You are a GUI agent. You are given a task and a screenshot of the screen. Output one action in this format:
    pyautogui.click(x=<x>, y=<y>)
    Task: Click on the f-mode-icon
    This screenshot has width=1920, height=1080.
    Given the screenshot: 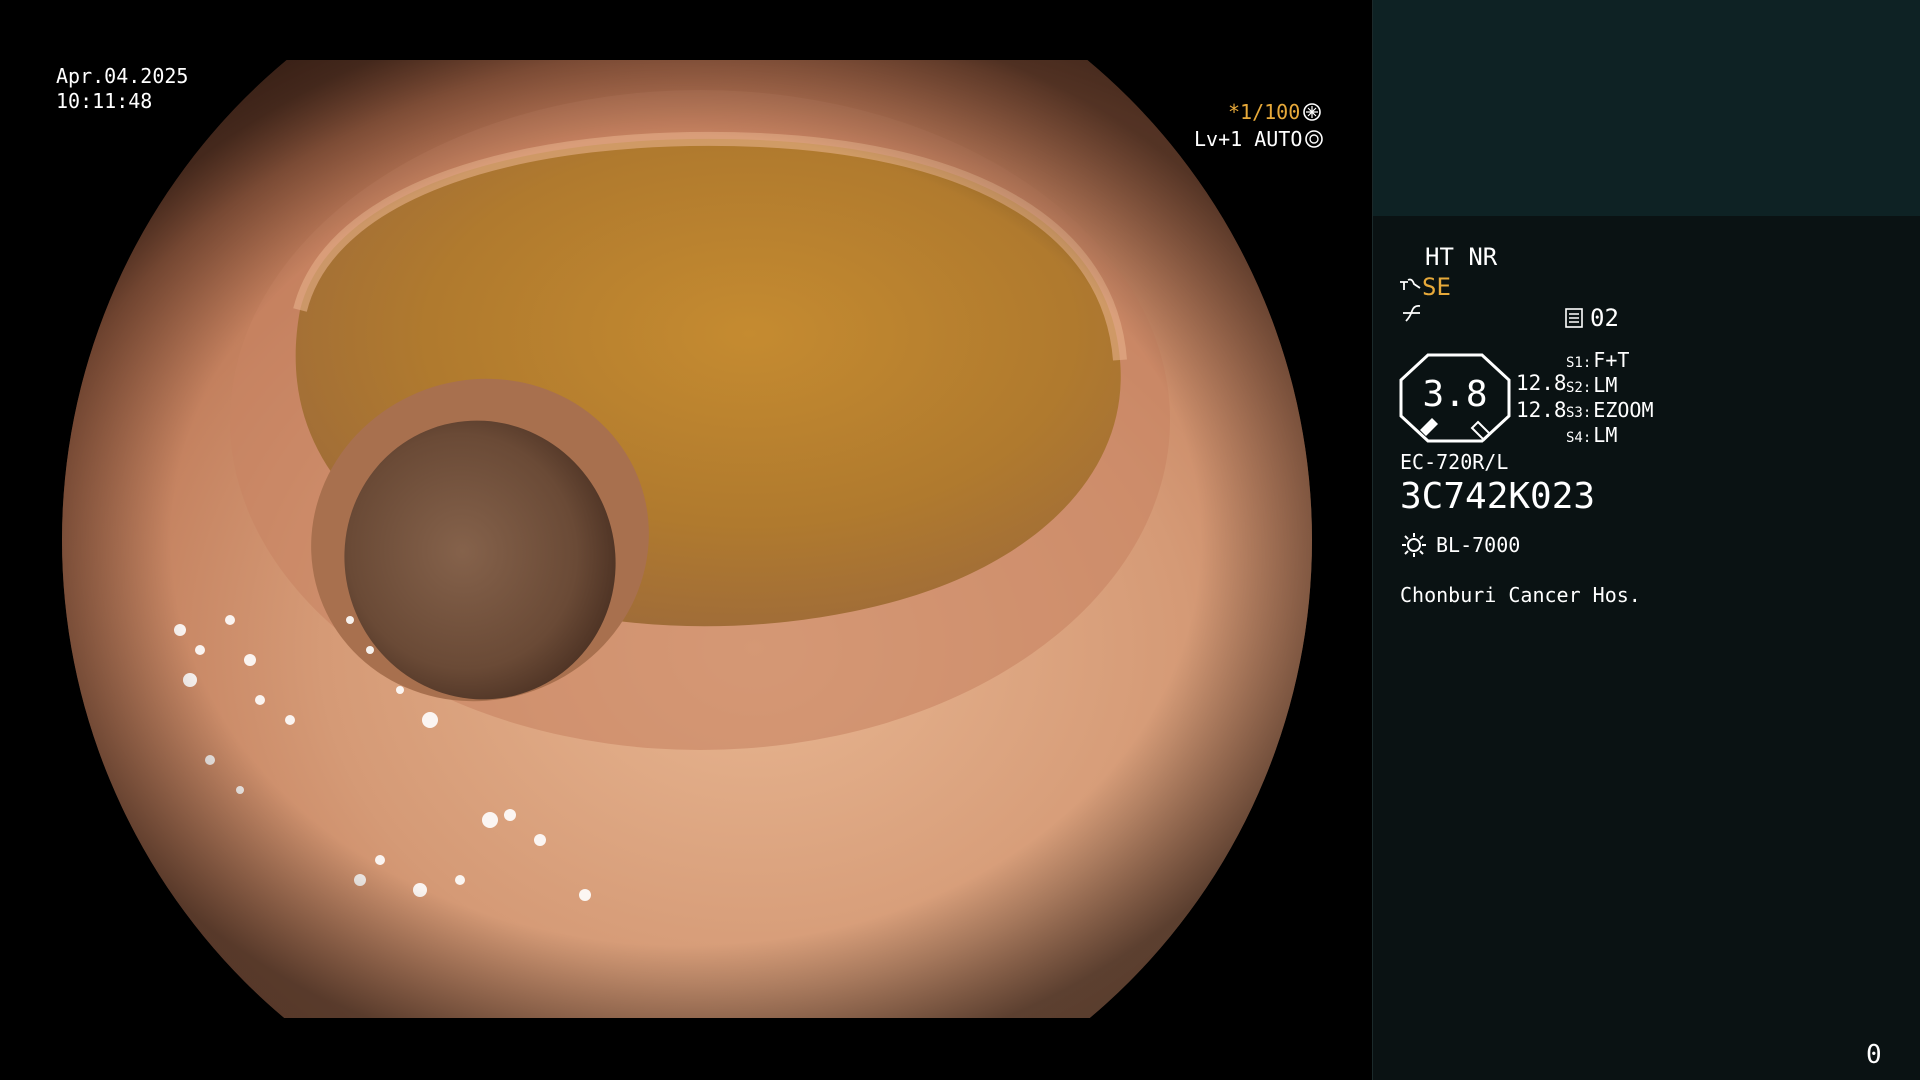 What is the action you would take?
    pyautogui.click(x=1412, y=313)
    